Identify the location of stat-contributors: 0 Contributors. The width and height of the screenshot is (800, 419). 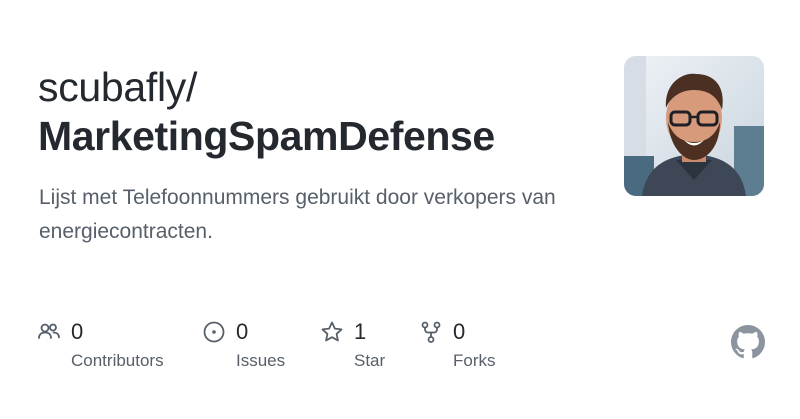
(100, 345).